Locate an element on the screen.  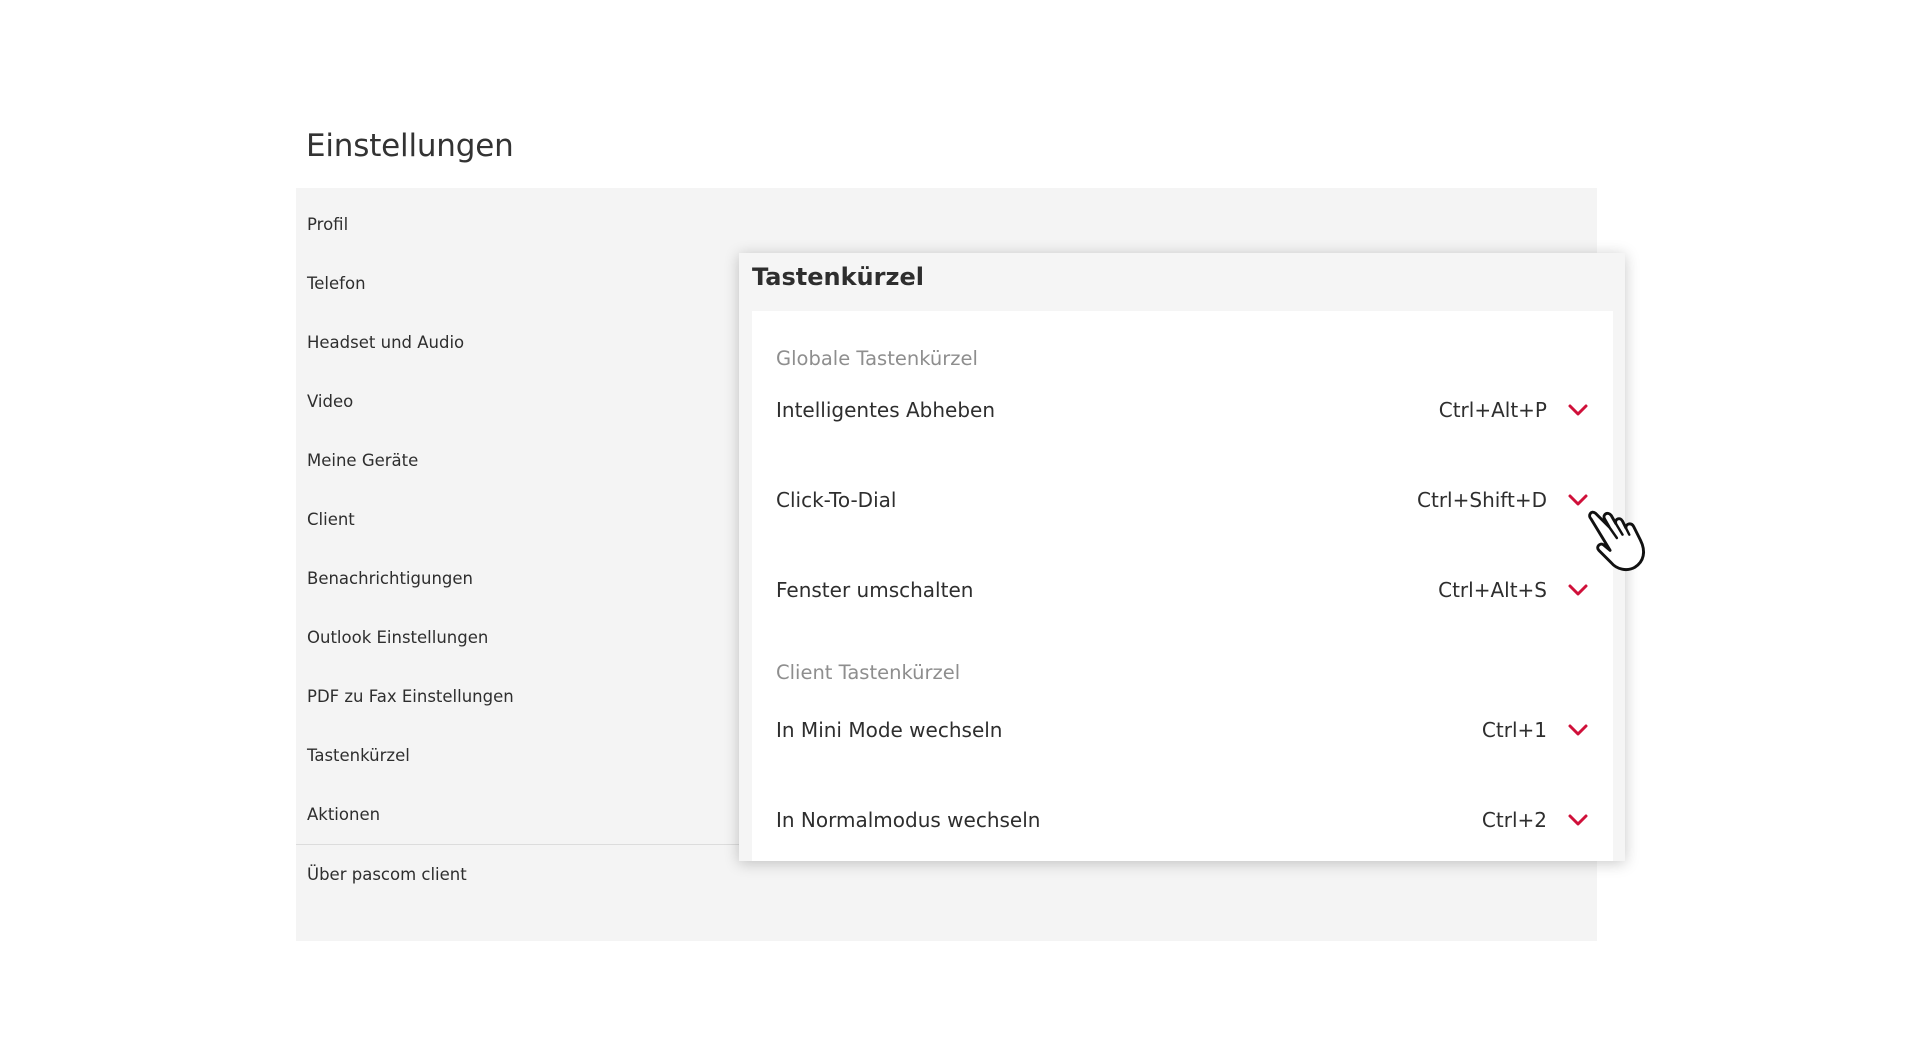
sidebar-item-video: Video is located at coordinates (330, 401).